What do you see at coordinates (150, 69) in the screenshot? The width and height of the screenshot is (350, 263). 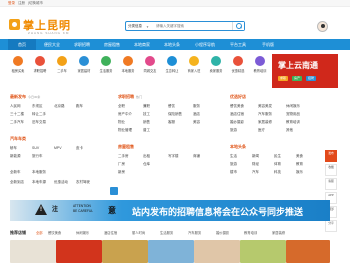 I see `category-item: 同城交友` at bounding box center [150, 69].